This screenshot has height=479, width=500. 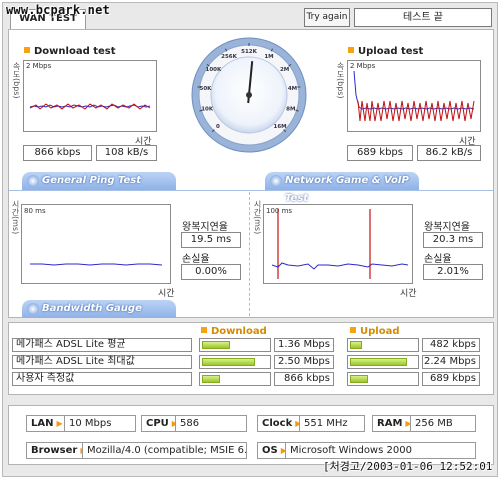 What do you see at coordinates (239, 331) in the screenshot?
I see `download-column-text: Download` at bounding box center [239, 331].